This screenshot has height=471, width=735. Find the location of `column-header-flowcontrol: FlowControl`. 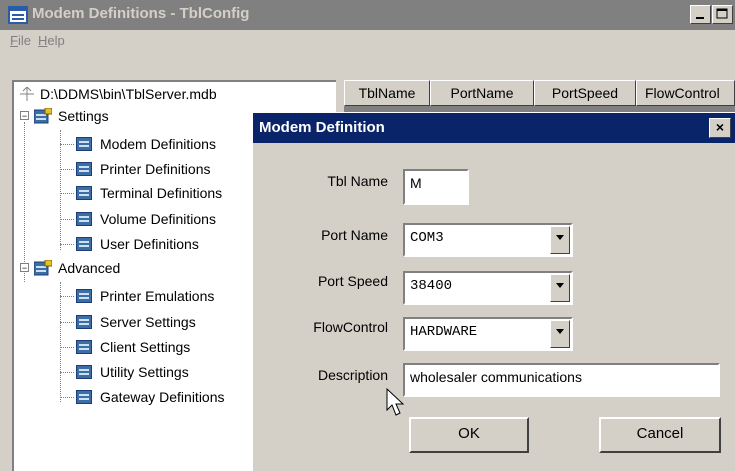

column-header-flowcontrol: FlowControl is located at coordinates (685, 93).